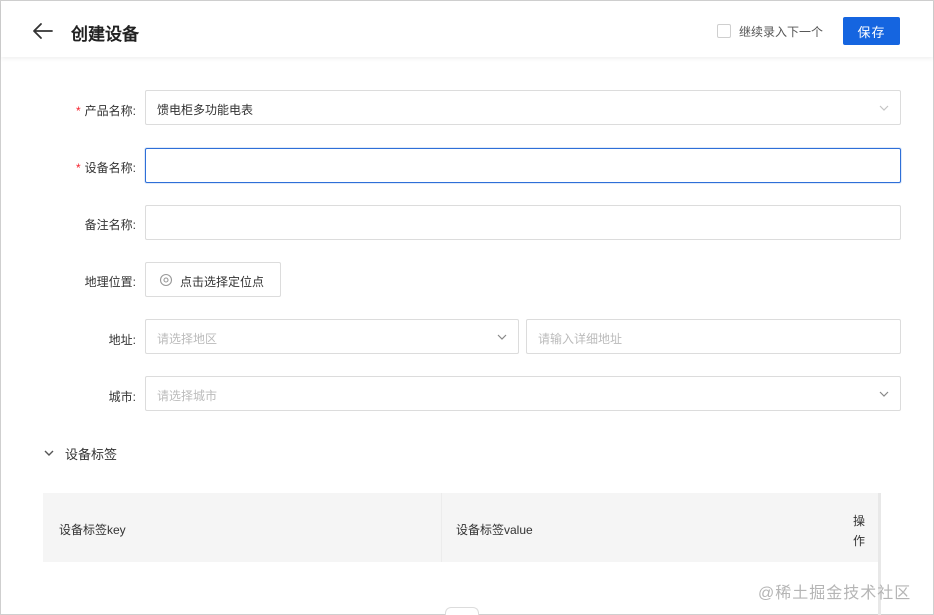 This screenshot has height=615, width=934. What do you see at coordinates (92, 530) in the screenshot?
I see `column-header-key: 设备标签key` at bounding box center [92, 530].